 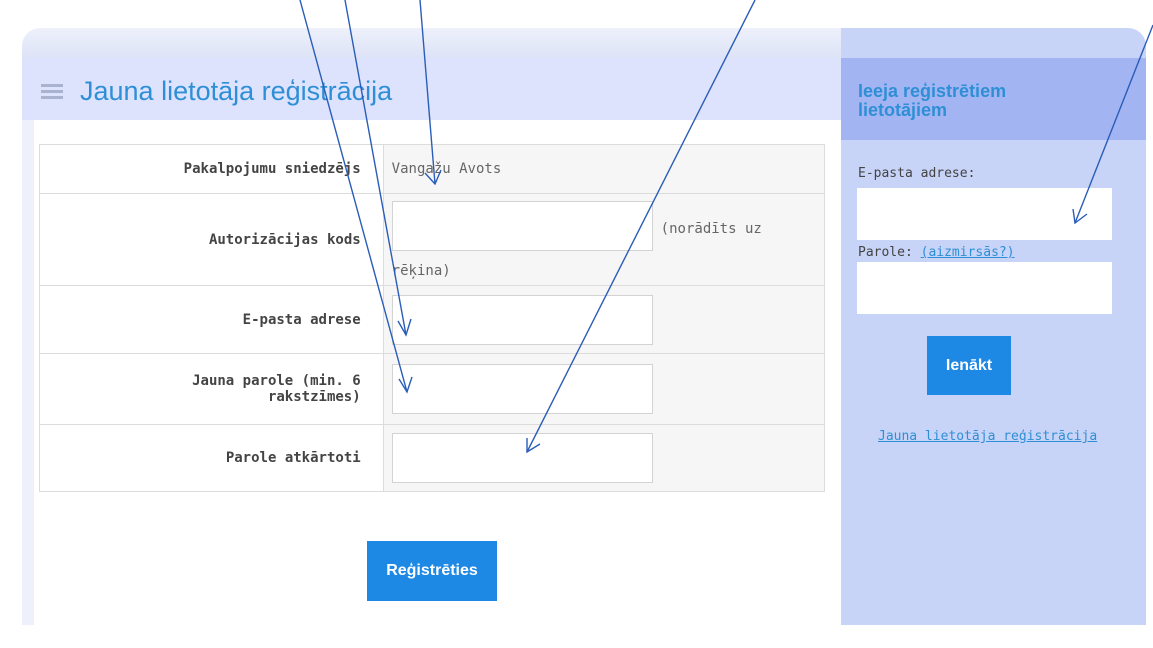 What do you see at coordinates (641, 227) in the screenshot?
I see `arrow-to-repeat-password` at bounding box center [641, 227].